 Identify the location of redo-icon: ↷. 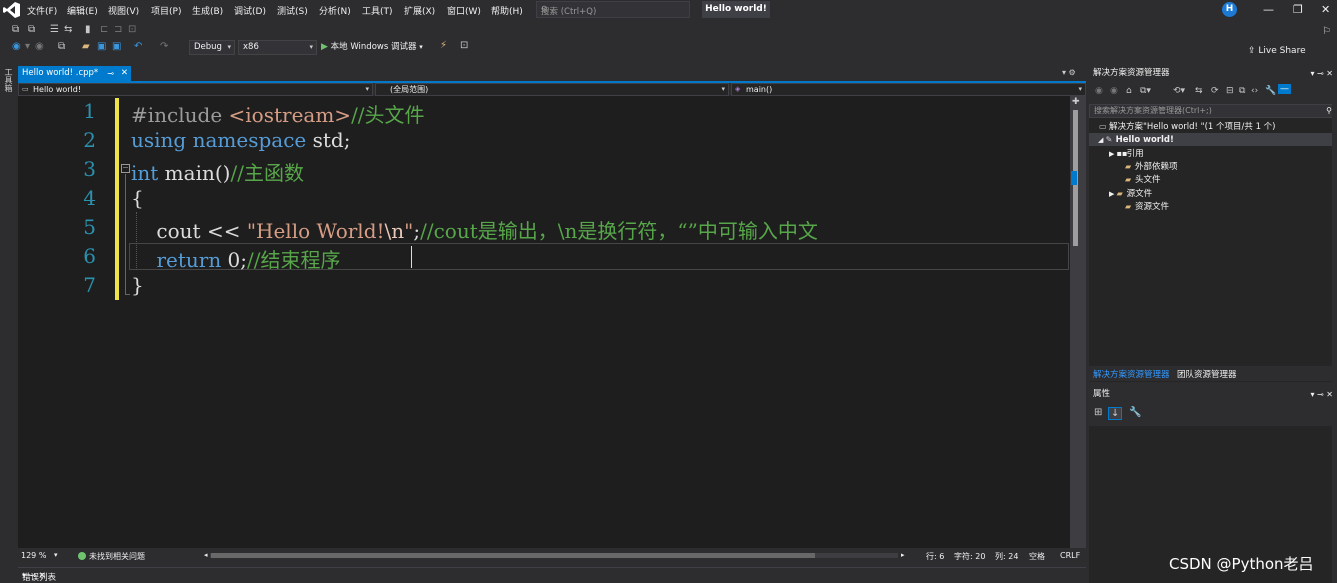
(164, 46).